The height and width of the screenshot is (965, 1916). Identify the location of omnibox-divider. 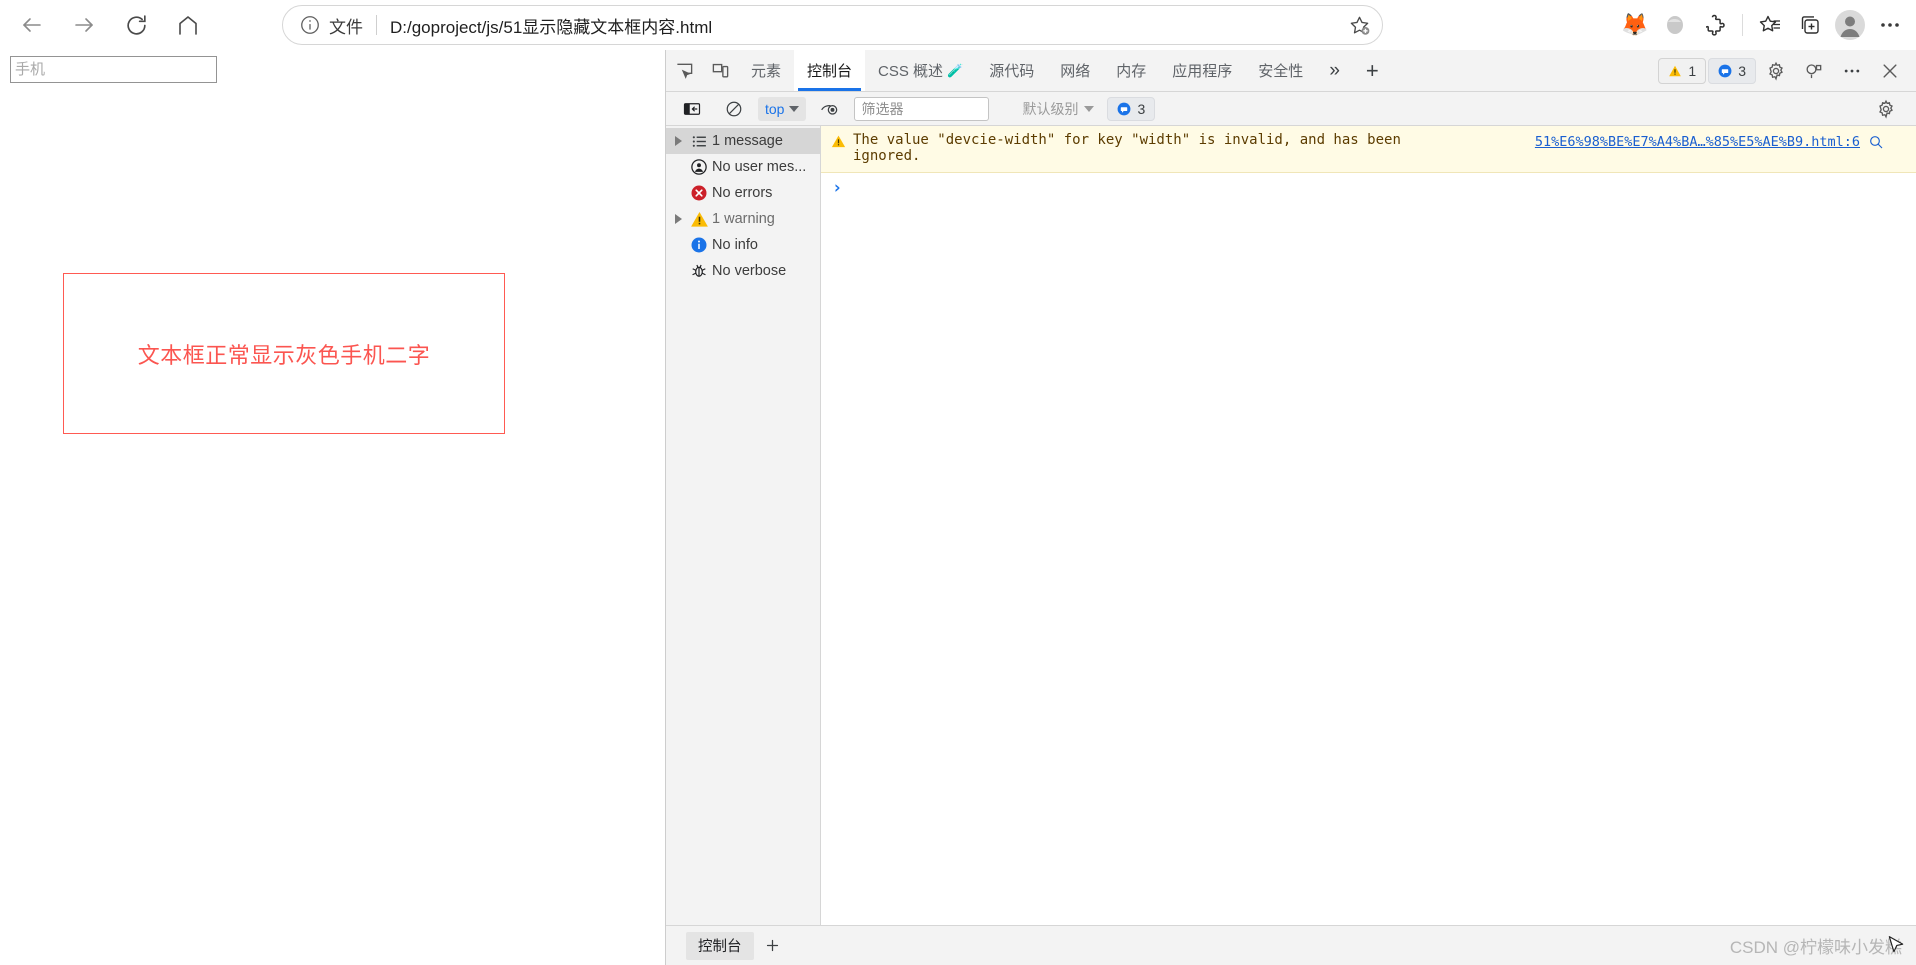
(376, 25).